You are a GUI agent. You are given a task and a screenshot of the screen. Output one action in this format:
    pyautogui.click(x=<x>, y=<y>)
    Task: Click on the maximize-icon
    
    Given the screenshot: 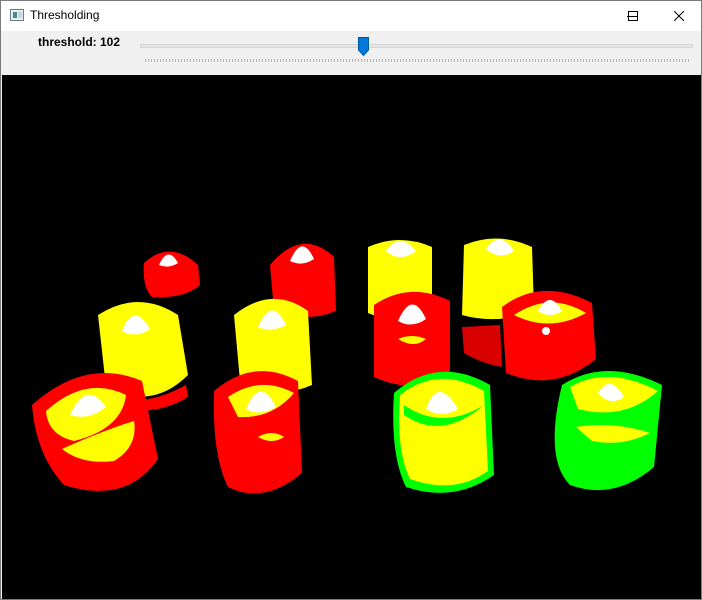 What is the action you would take?
    pyautogui.click(x=633, y=16)
    